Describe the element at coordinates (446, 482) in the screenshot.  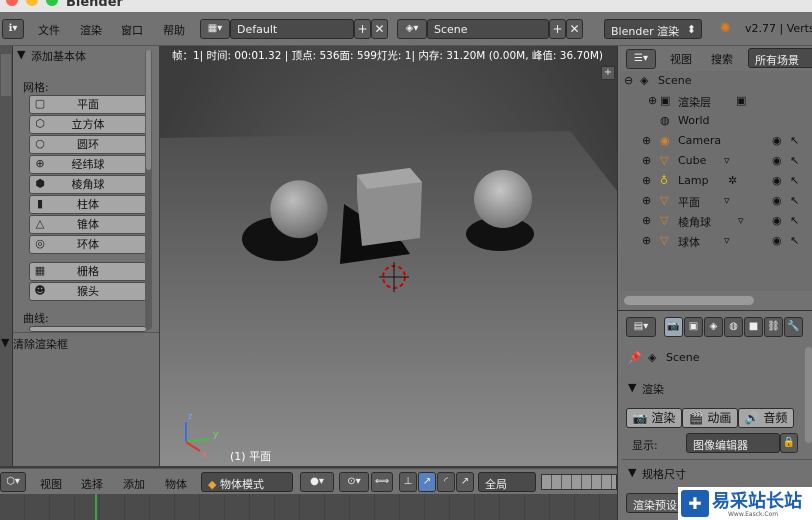
I see `rotate-manipulator-icon: ◜` at that location.